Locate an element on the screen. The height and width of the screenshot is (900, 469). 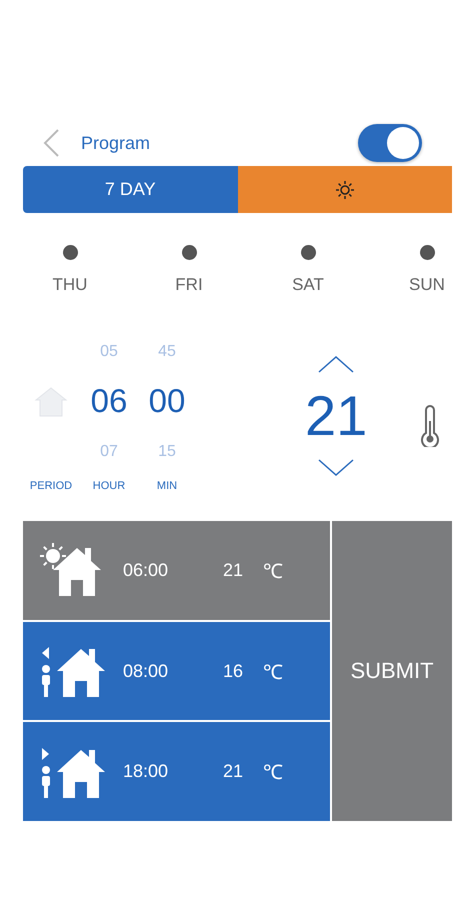
submit-button: SUBMIT is located at coordinates (392, 671).